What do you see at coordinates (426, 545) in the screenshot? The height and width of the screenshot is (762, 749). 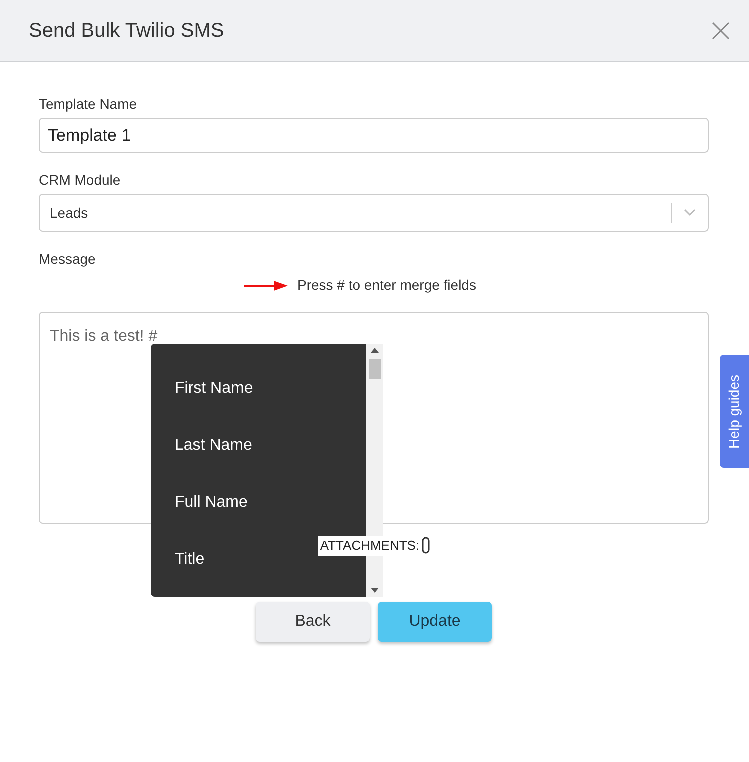 I see `paperclip-icon` at bounding box center [426, 545].